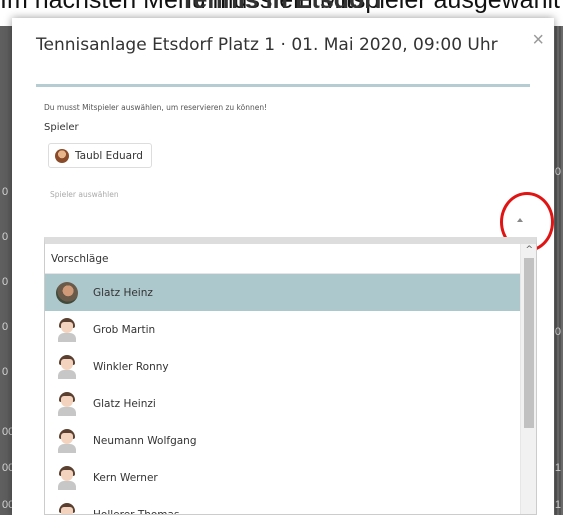 Image resolution: width=563 pixels, height=515 pixels. Describe the element at coordinates (529, 343) in the screenshot. I see `scroll-thumb` at that location.